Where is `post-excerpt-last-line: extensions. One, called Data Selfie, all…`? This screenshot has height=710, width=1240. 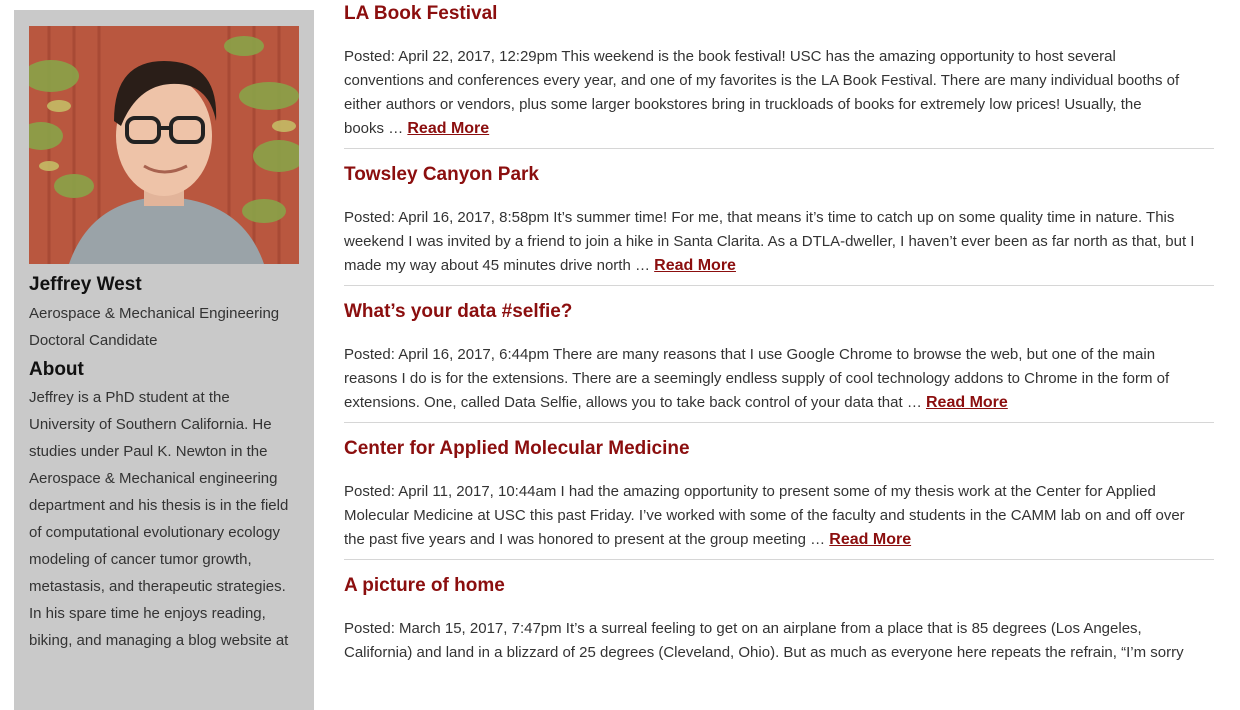
post-excerpt-last-line: extensions. One, called Data Selfie, all… is located at coordinates (779, 403).